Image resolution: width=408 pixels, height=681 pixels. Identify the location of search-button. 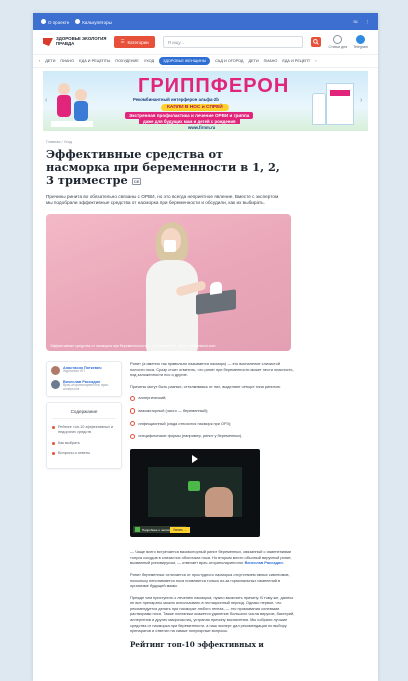
(315, 42).